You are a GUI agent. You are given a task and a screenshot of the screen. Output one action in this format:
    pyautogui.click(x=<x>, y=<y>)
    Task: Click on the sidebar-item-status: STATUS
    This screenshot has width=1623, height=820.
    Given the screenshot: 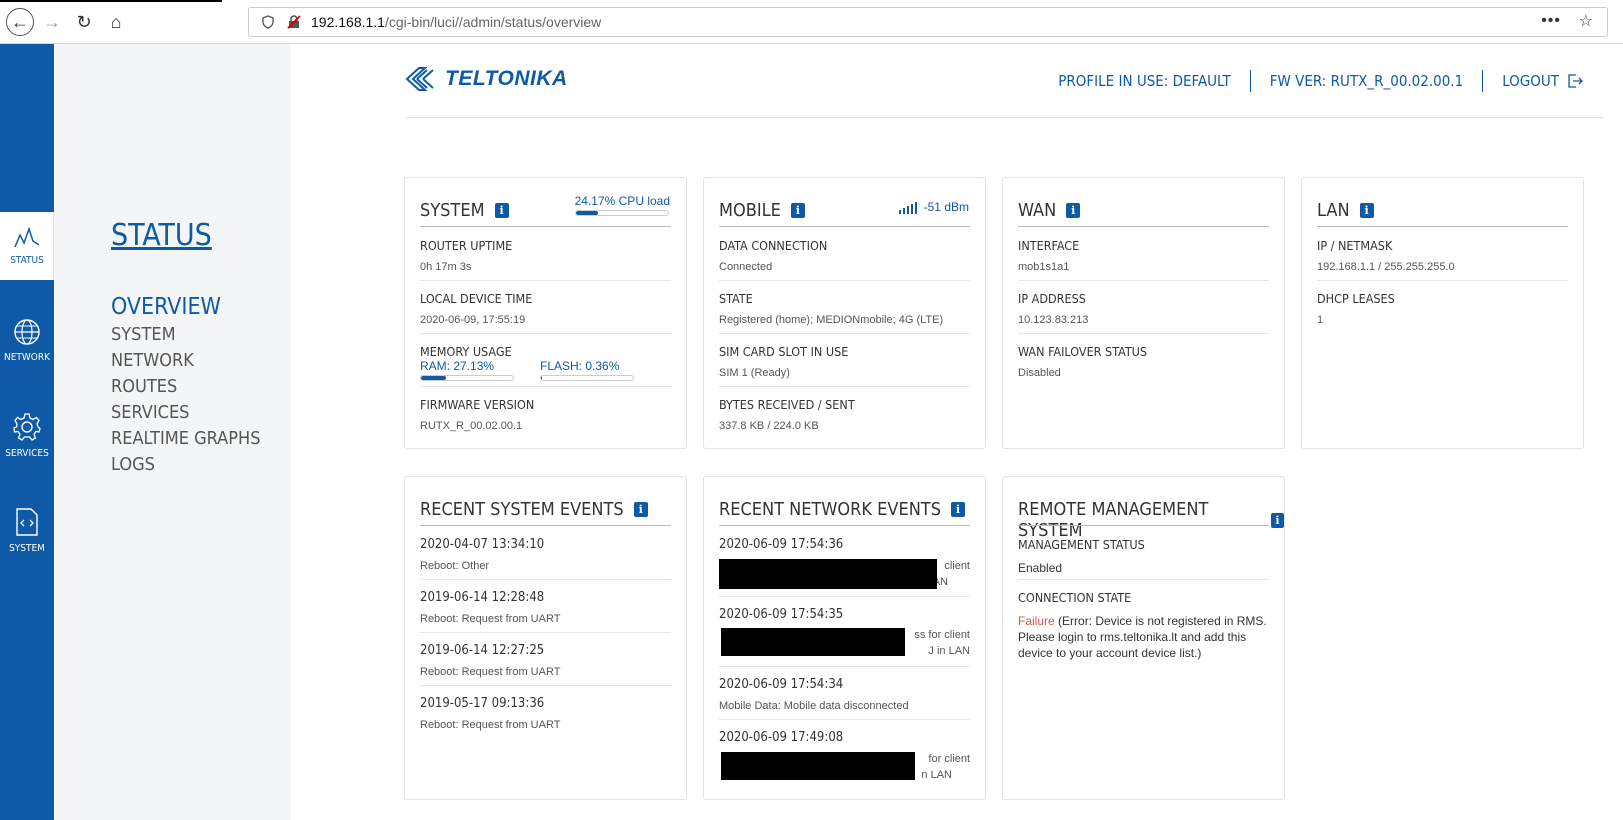 What is the action you would take?
    pyautogui.click(x=27, y=246)
    